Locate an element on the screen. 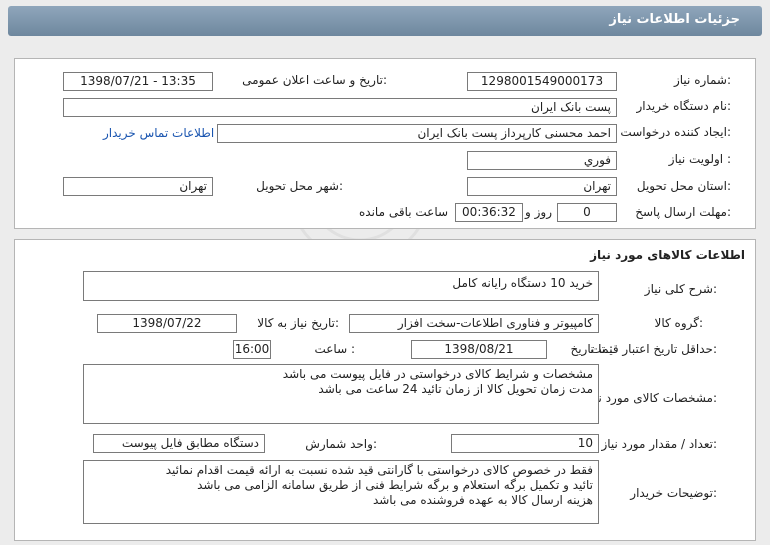 The height and width of the screenshot is (545, 770). hour-label: ساعت : is located at coordinates (334, 349).